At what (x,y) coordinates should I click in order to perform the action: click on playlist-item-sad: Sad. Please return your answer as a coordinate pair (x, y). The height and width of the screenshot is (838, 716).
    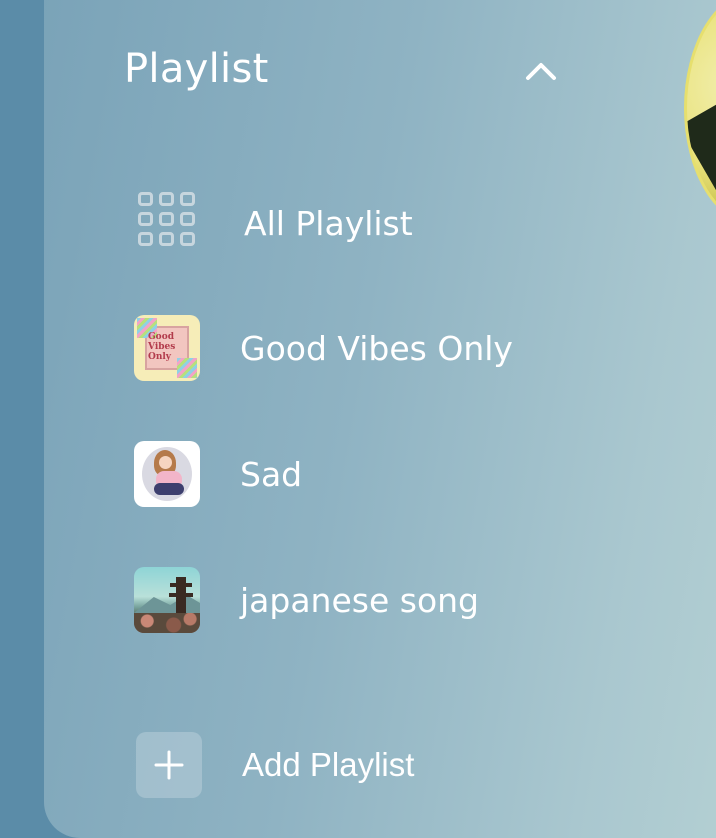
    Looking at the image, I should click on (364, 474).